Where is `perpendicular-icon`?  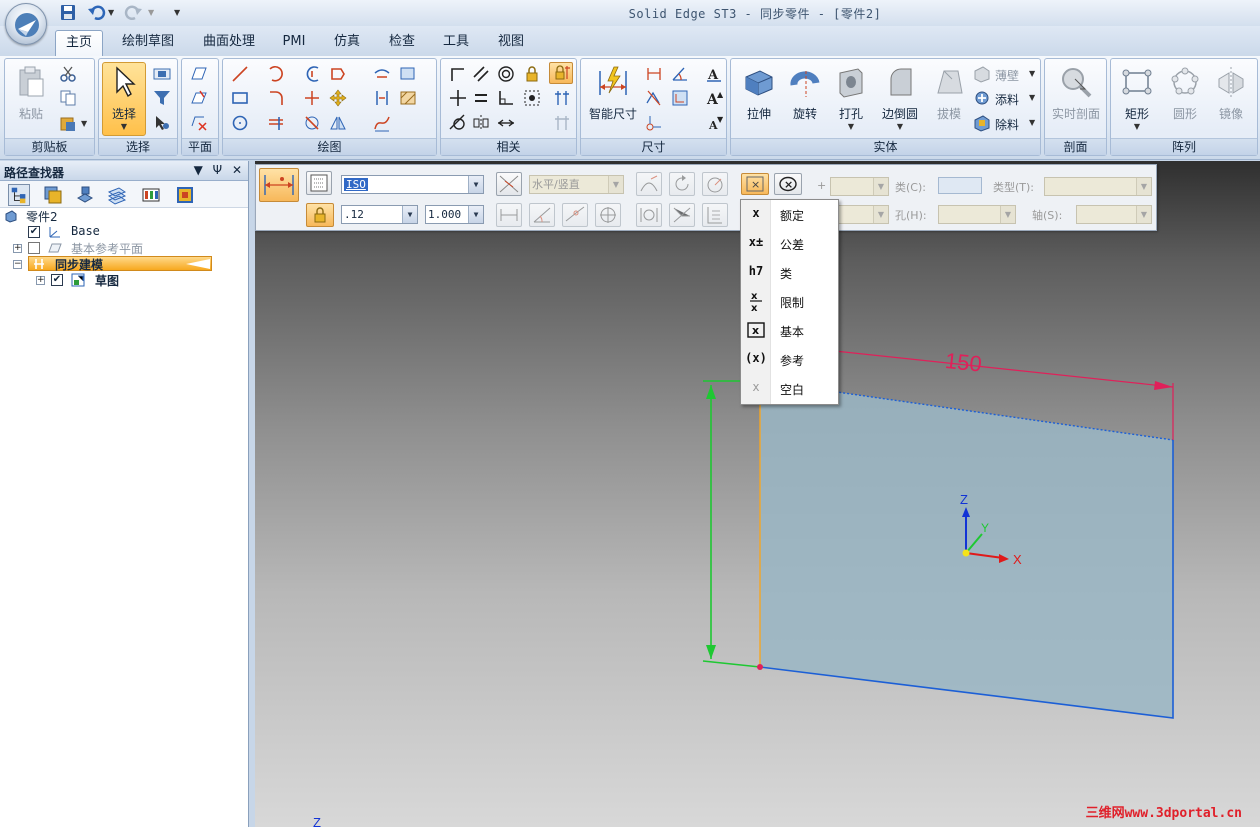
perpendicular-icon is located at coordinates (506, 98).